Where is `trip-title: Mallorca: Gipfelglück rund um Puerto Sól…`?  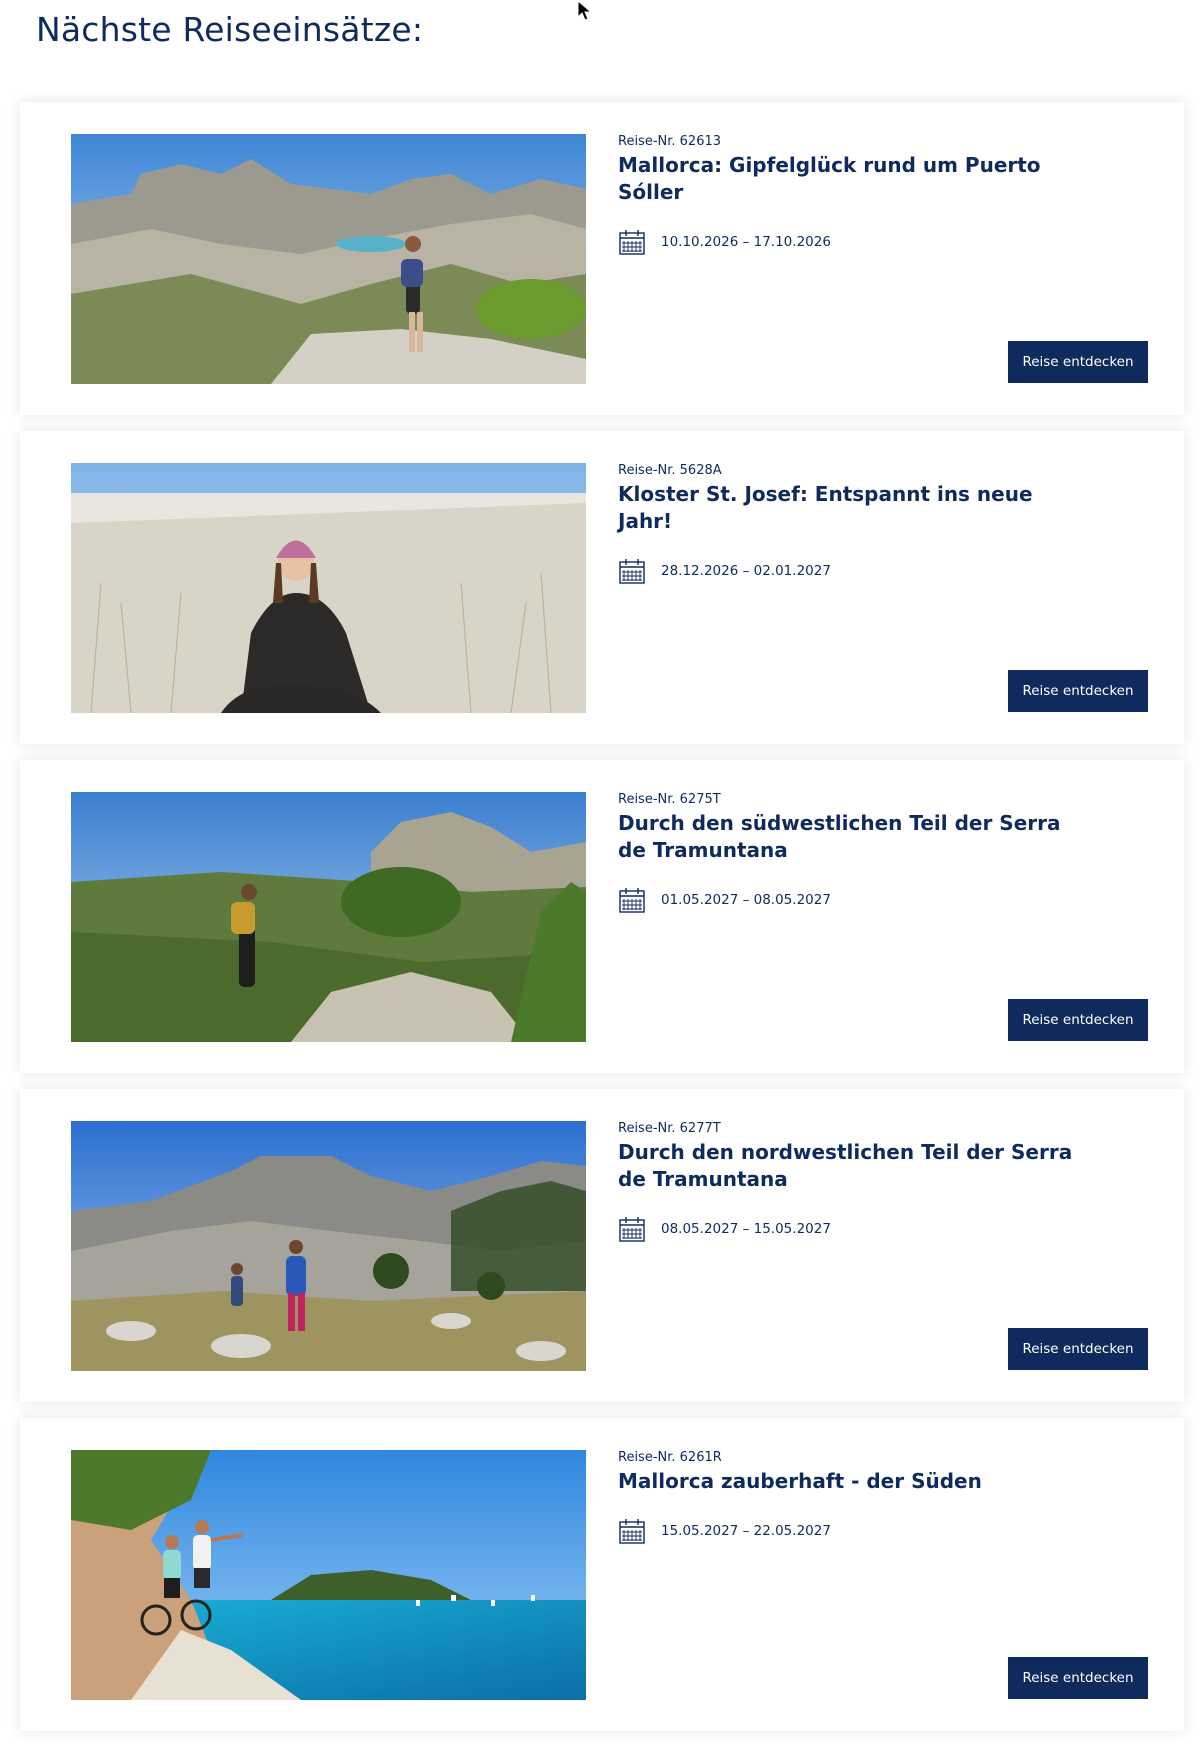
trip-title: Mallorca: Gipfelglück rund um Puerto Sól… is located at coordinates (848, 179).